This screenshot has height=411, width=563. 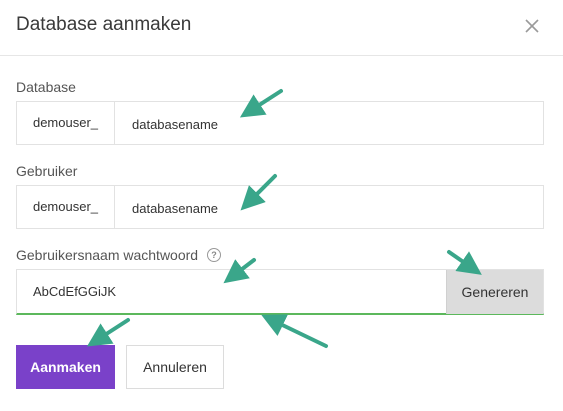 I want to click on database-label: Database, so click(x=46, y=87).